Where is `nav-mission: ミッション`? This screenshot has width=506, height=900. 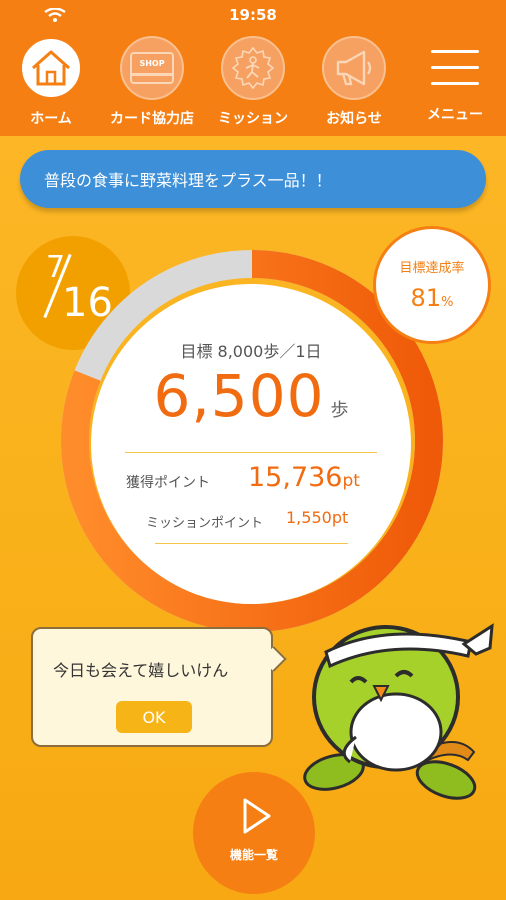 nav-mission: ミッション is located at coordinates (253, 84).